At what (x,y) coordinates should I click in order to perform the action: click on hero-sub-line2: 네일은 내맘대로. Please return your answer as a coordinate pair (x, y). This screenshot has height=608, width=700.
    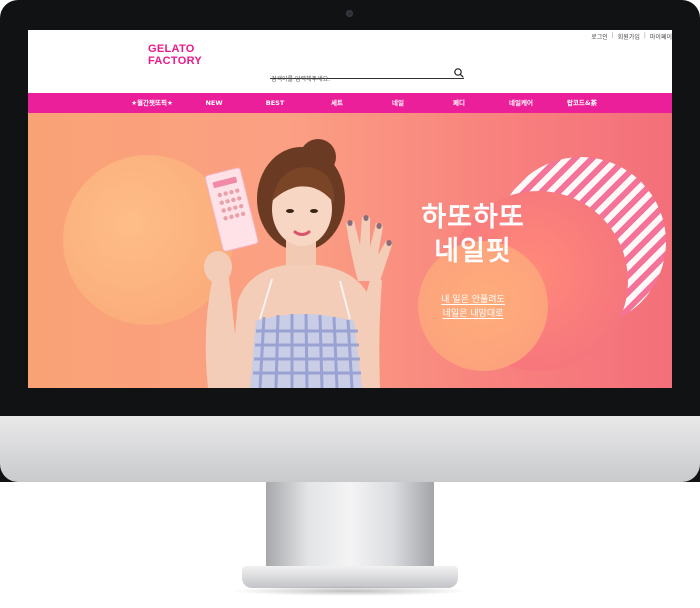
    Looking at the image, I should click on (473, 314).